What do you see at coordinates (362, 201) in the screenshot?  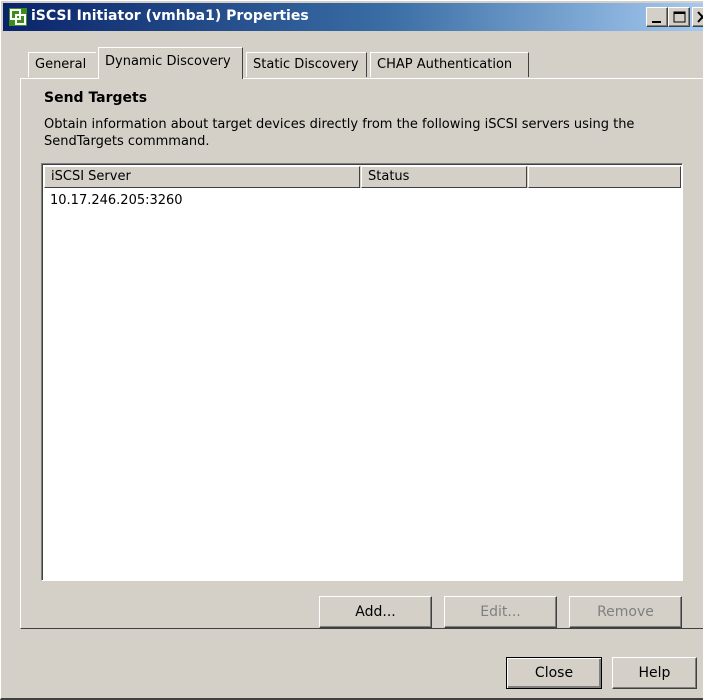 I see `table-row: 10.17.246.205:3260` at bounding box center [362, 201].